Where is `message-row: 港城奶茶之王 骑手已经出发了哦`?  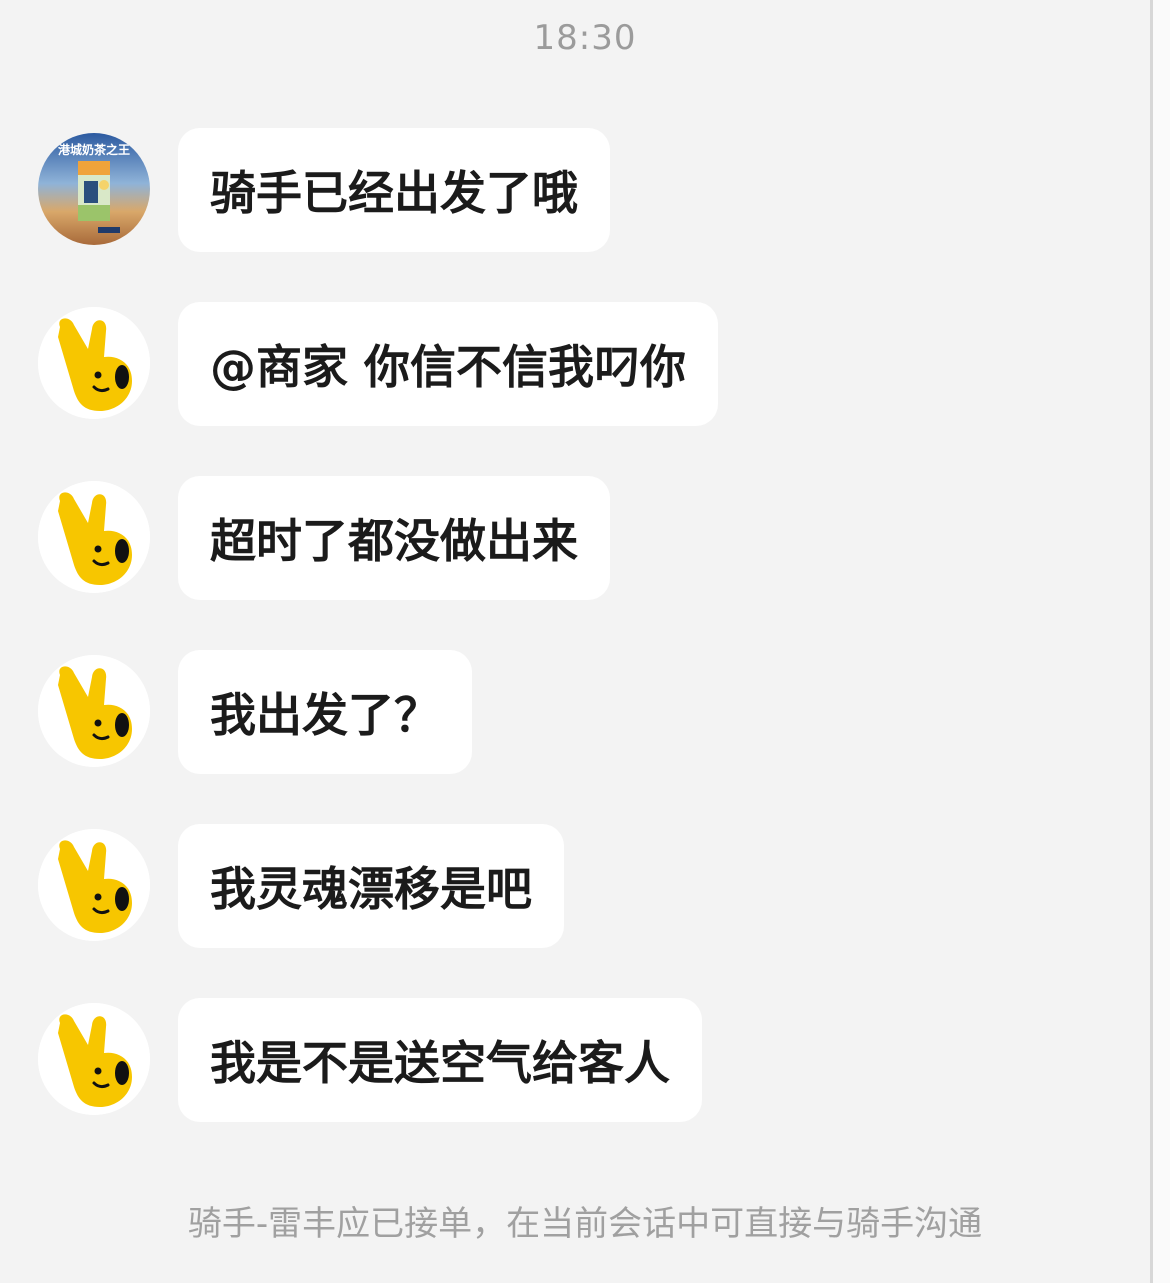
message-row: 港城奶茶之王 骑手已经出发了哦 is located at coordinates (575, 190).